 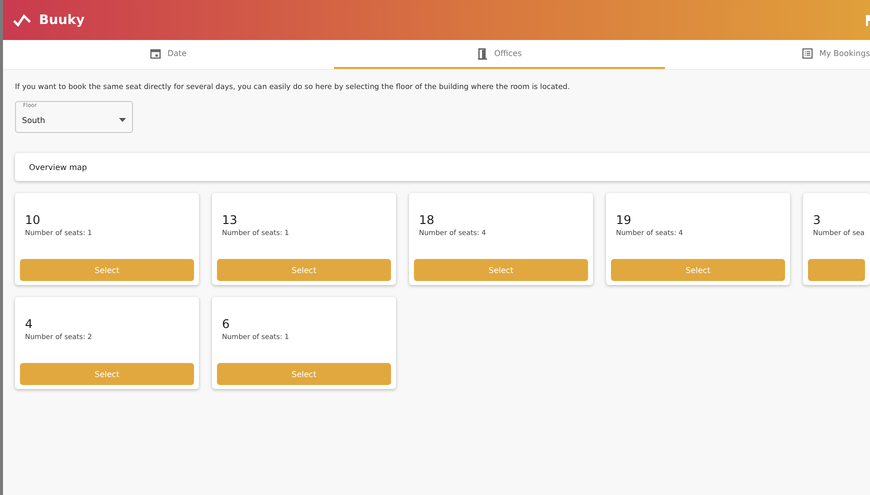 I want to click on door-icon, so click(x=482, y=54).